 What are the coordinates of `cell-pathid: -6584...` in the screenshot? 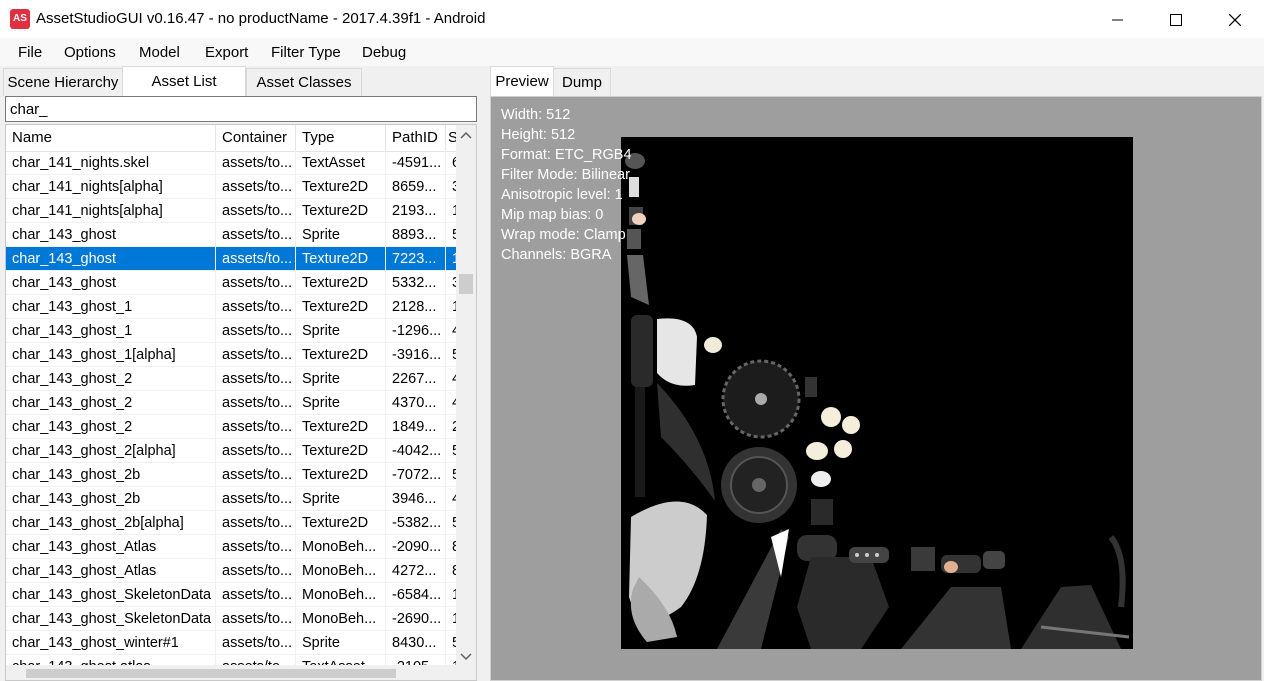 It's located at (416, 595).